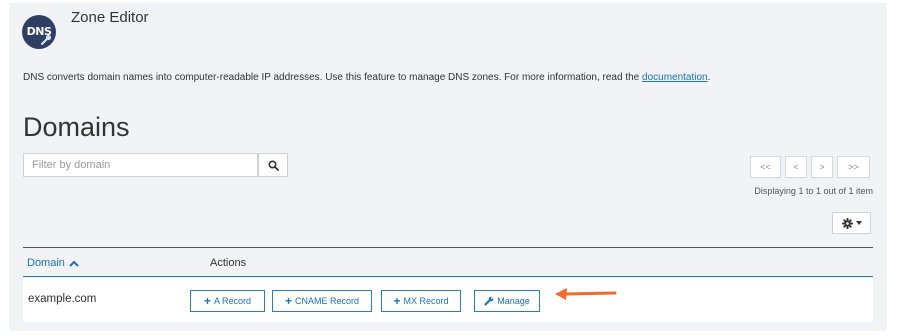 This screenshot has width=897, height=336. I want to click on column-domain-label: Domain, so click(46, 263).